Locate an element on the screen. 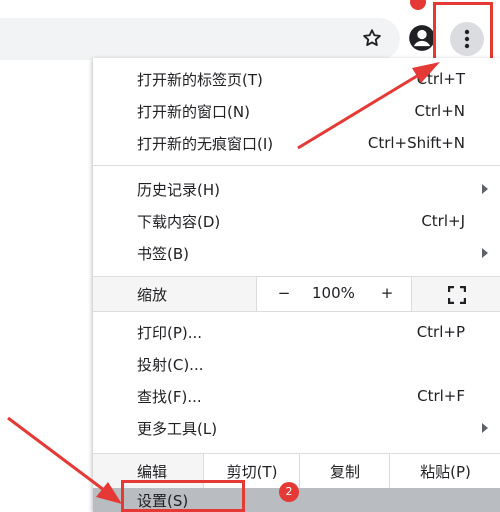 The width and height of the screenshot is (500, 512). menu-item-shortcut: Ctrl+P is located at coordinates (440, 332).